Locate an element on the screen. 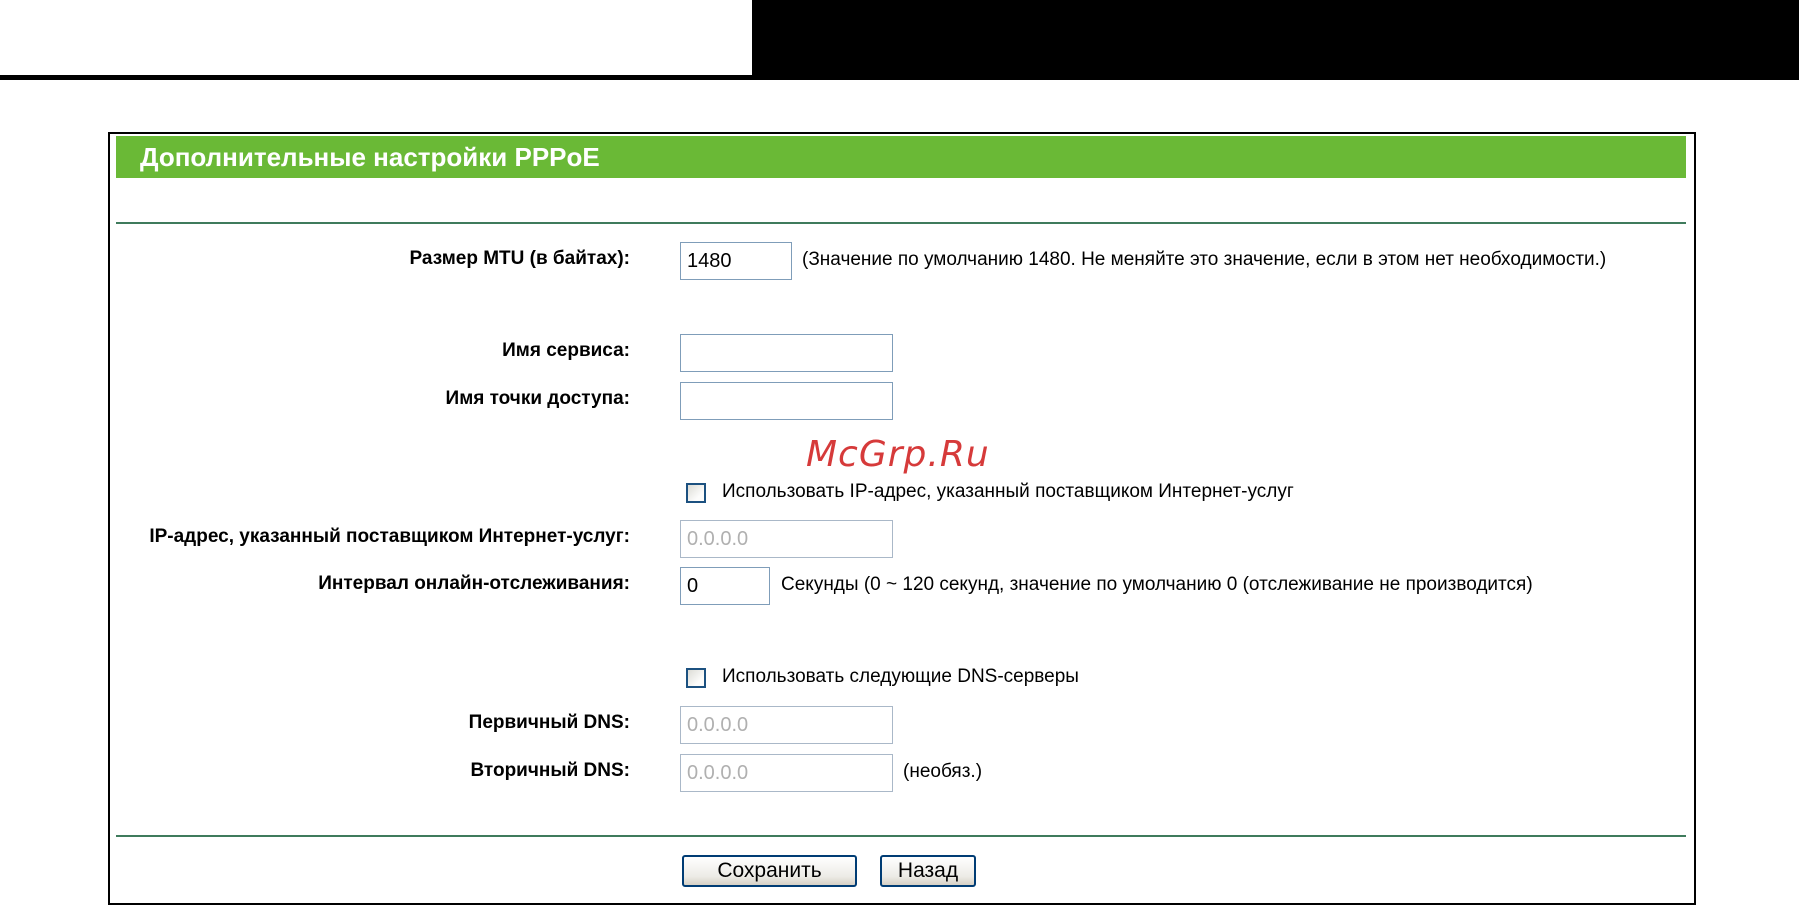  mtu-label: Размер MTU (в байтах): is located at coordinates (520, 258).